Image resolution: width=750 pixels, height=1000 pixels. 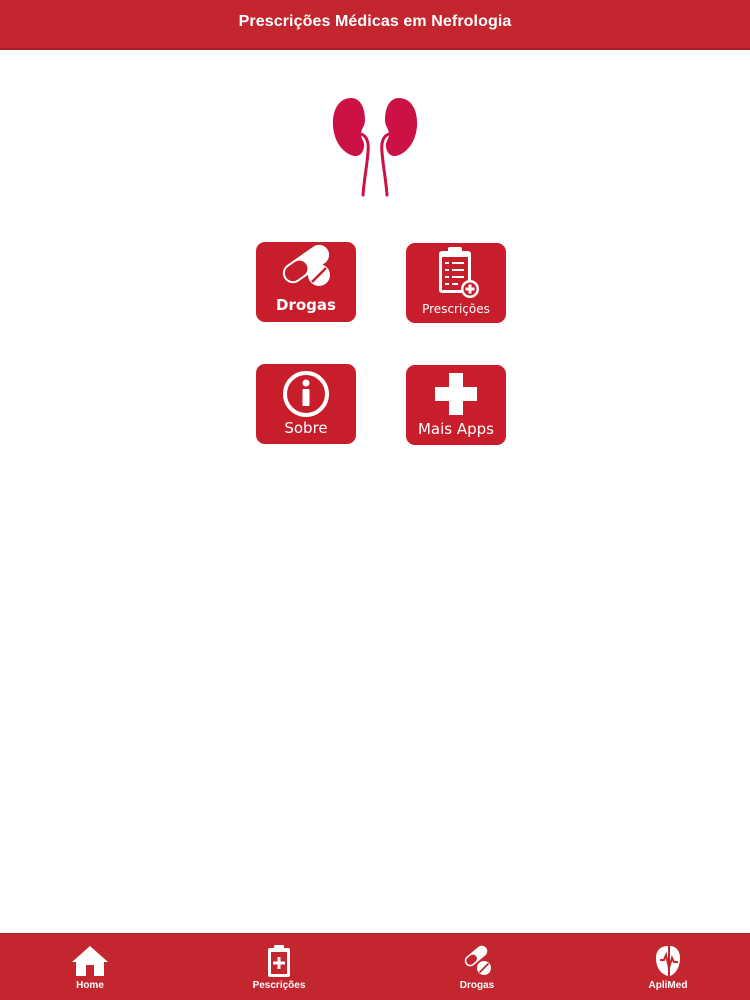 I want to click on tab-aplimed-label: ApliMed, so click(x=668, y=985).